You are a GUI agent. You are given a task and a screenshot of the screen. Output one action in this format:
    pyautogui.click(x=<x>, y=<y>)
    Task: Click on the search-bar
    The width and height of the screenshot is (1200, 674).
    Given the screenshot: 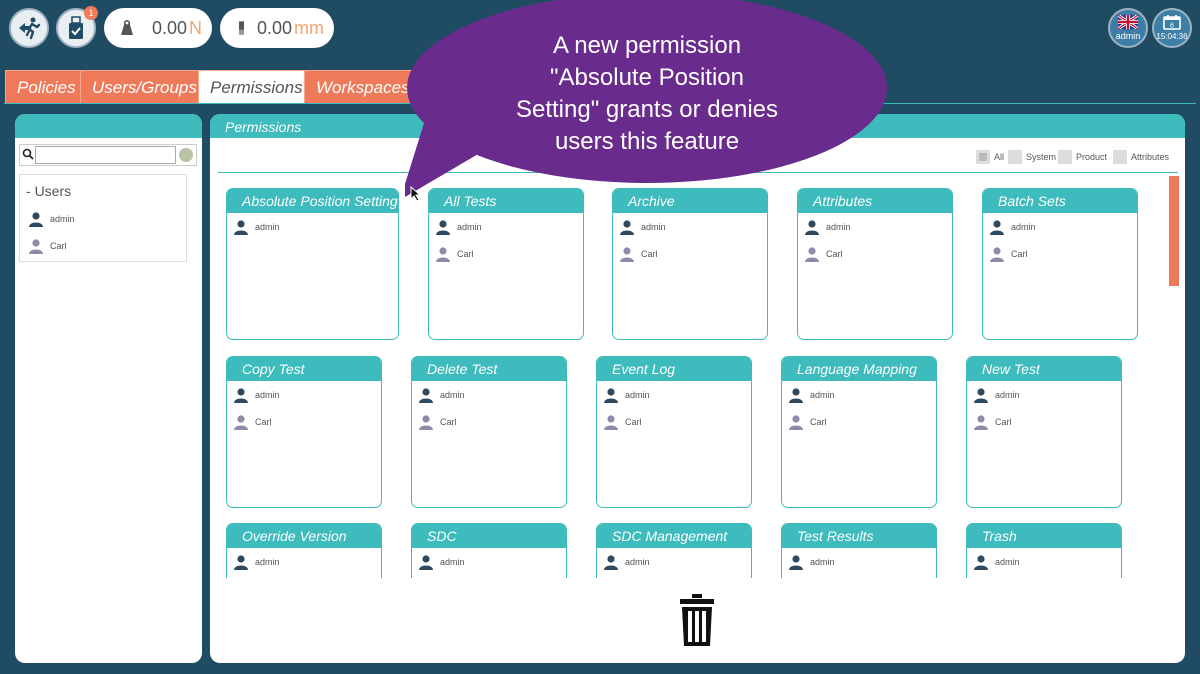 What is the action you would take?
    pyautogui.click(x=108, y=155)
    